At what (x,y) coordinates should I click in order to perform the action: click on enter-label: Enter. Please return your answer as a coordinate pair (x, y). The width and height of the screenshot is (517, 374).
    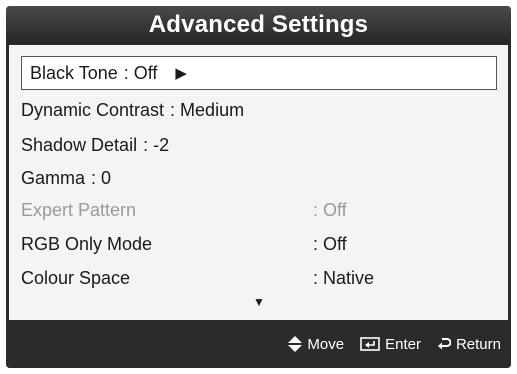
    Looking at the image, I should click on (403, 344).